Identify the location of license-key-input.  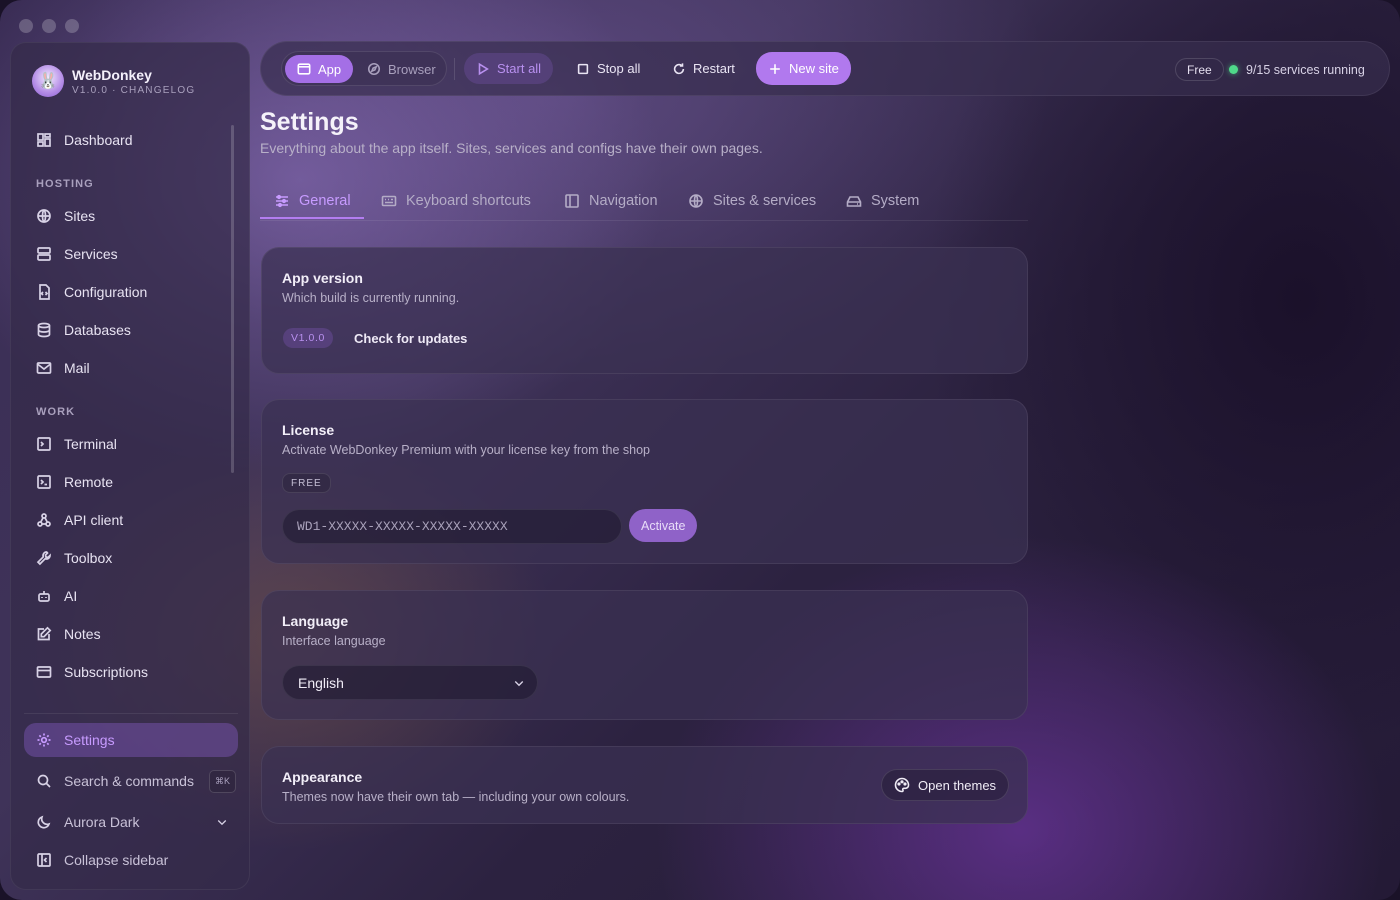
(452, 526).